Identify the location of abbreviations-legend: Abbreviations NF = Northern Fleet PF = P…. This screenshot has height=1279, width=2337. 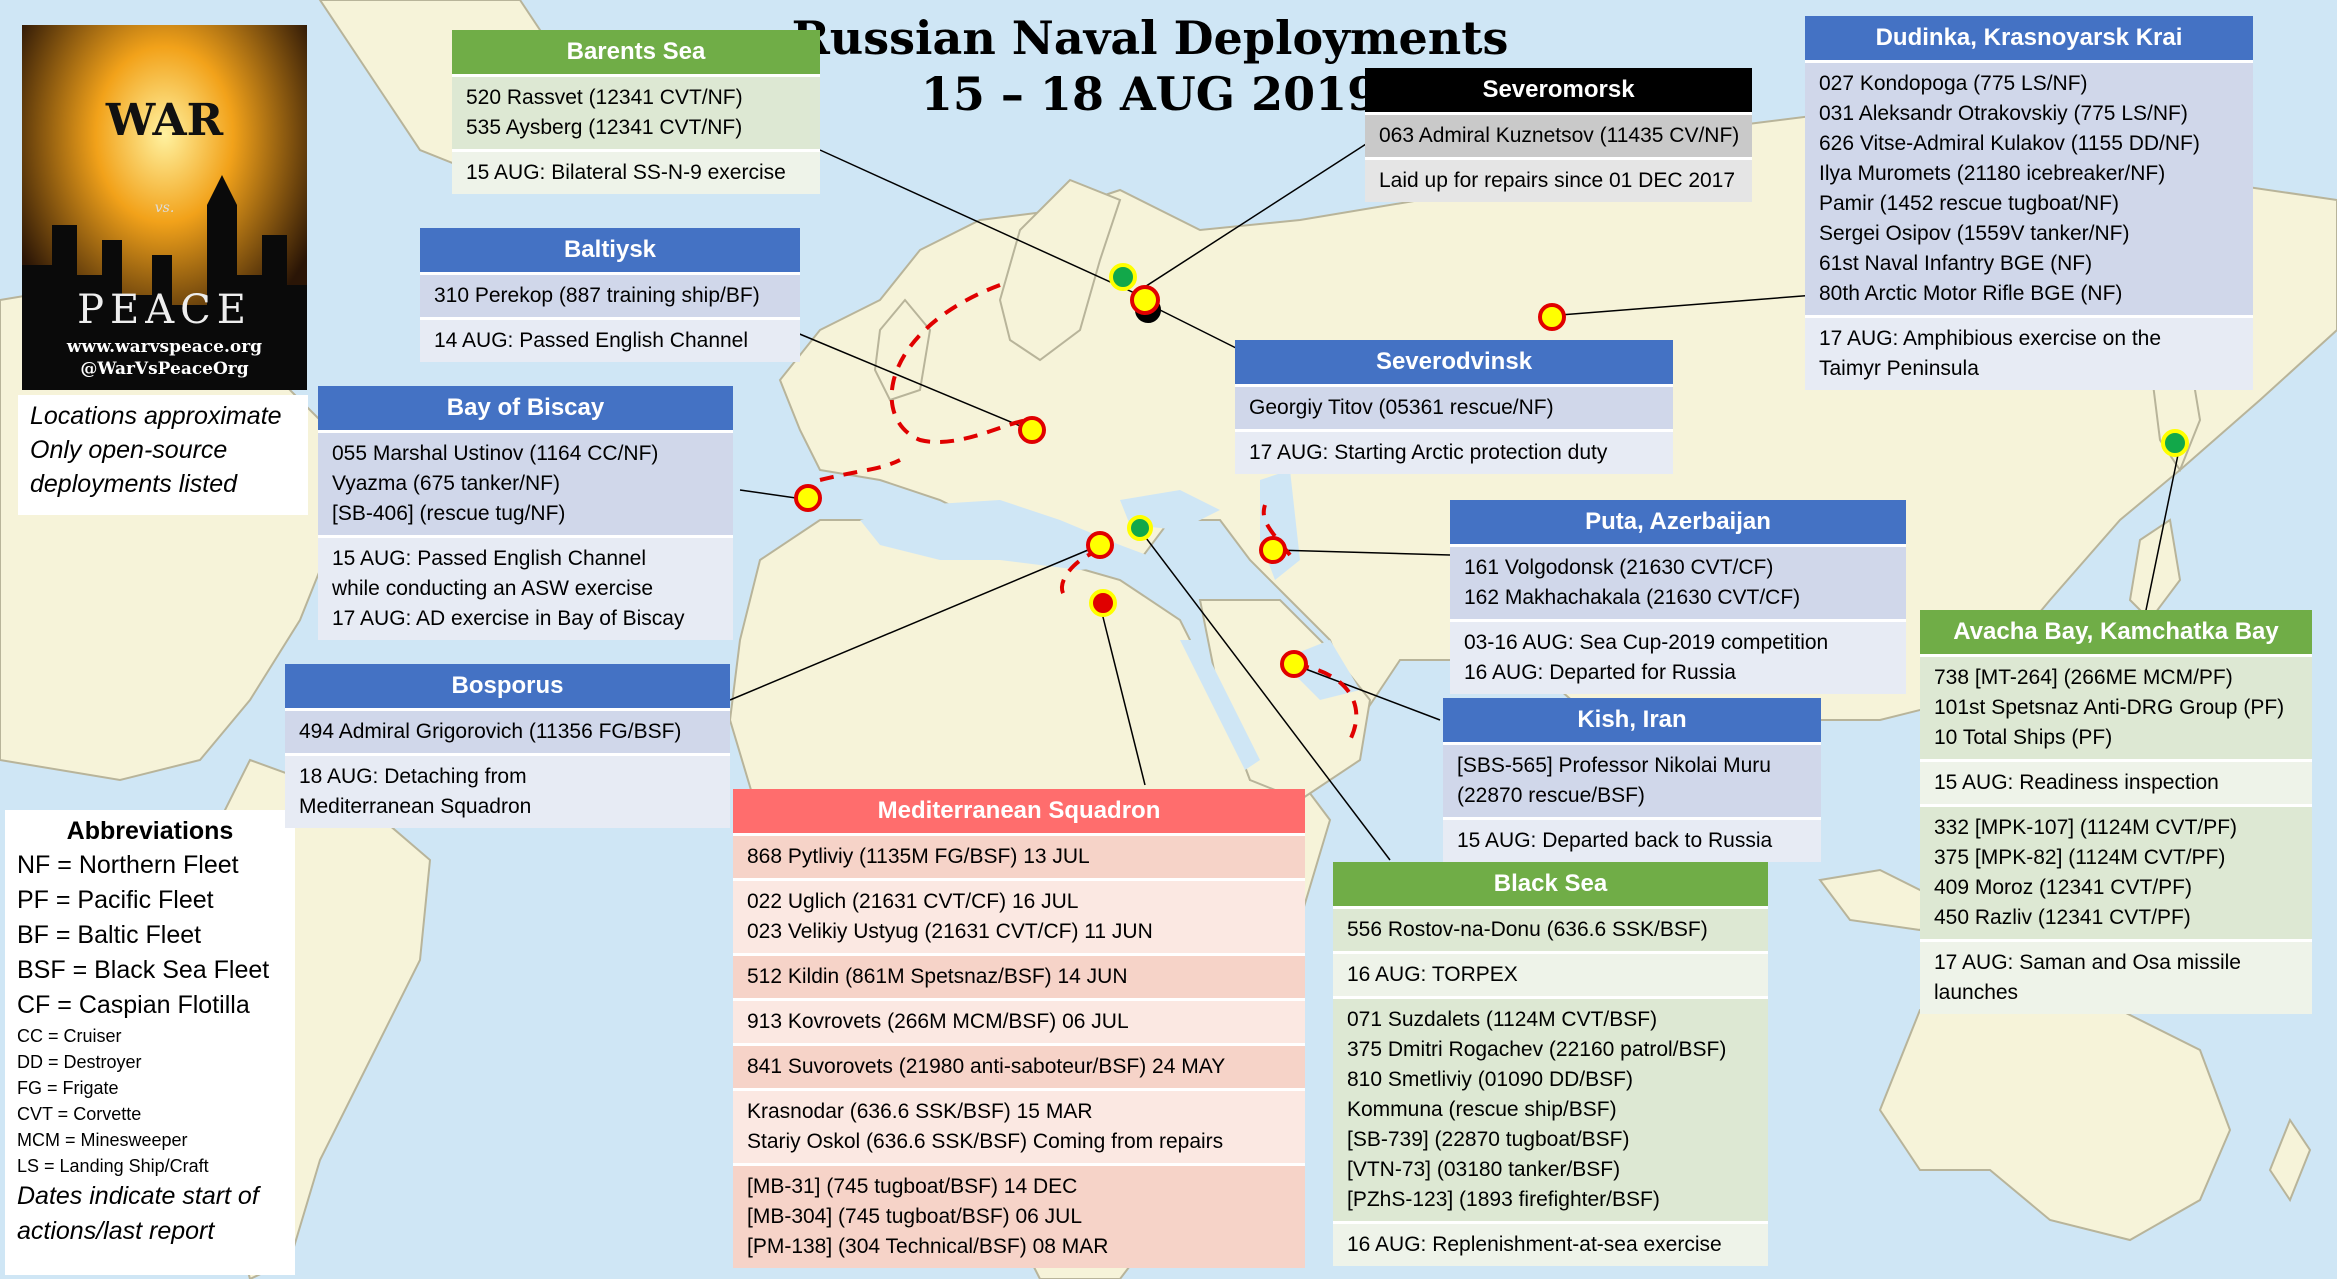
(150, 1042).